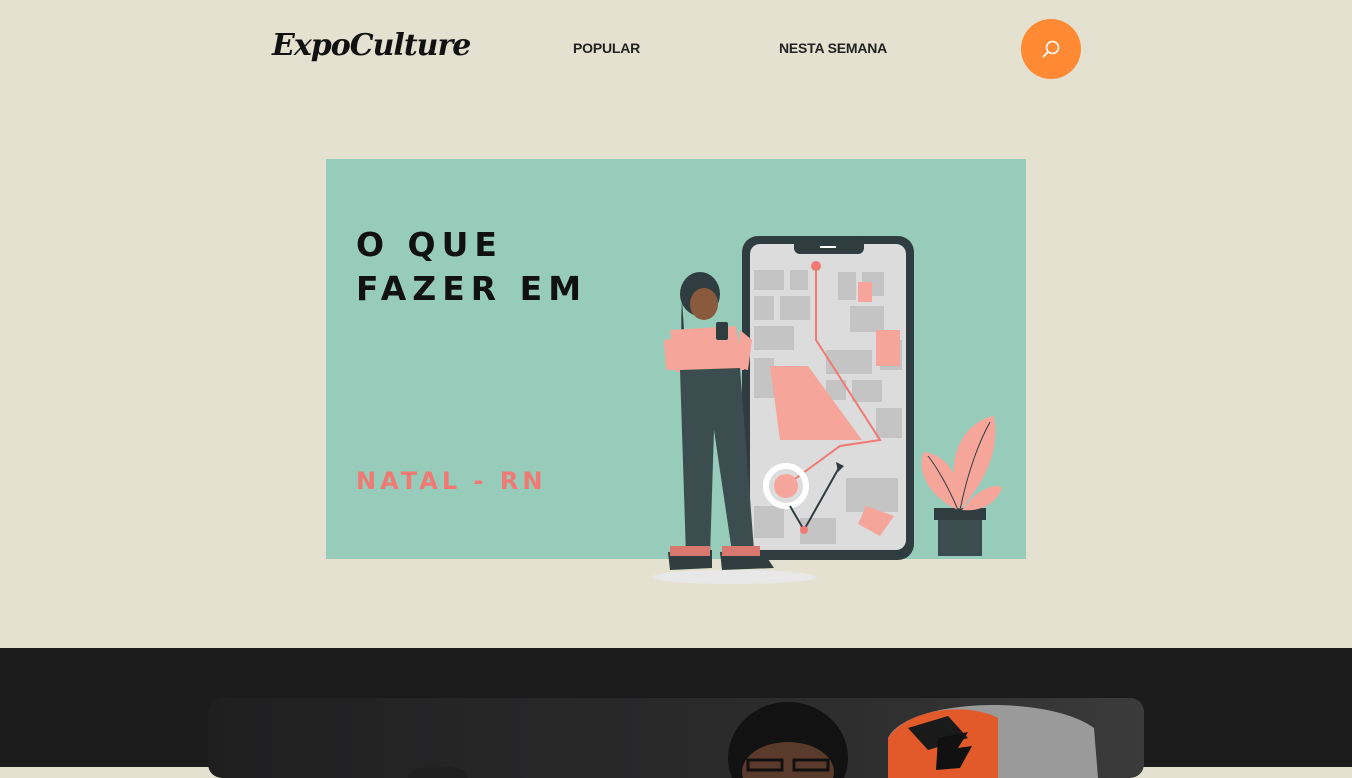  Describe the element at coordinates (676, 50) in the screenshot. I see `site-header: ExpoCulture POPULAR NESTA SEMANA` at that location.